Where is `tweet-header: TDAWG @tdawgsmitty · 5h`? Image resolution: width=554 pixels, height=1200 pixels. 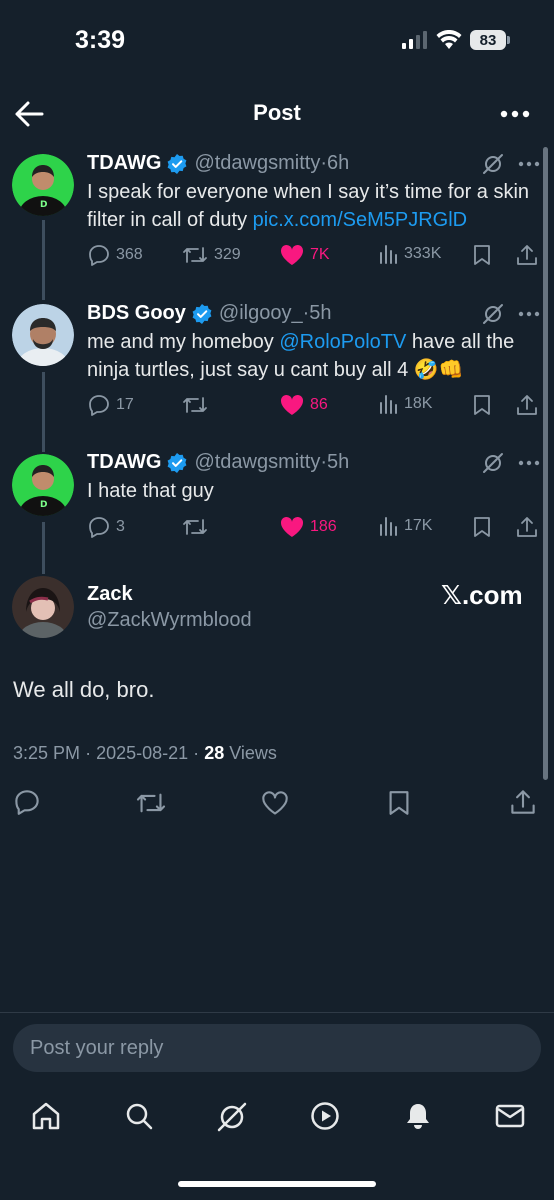 tweet-header: TDAWG @tdawgsmitty · 5h is located at coordinates (218, 462).